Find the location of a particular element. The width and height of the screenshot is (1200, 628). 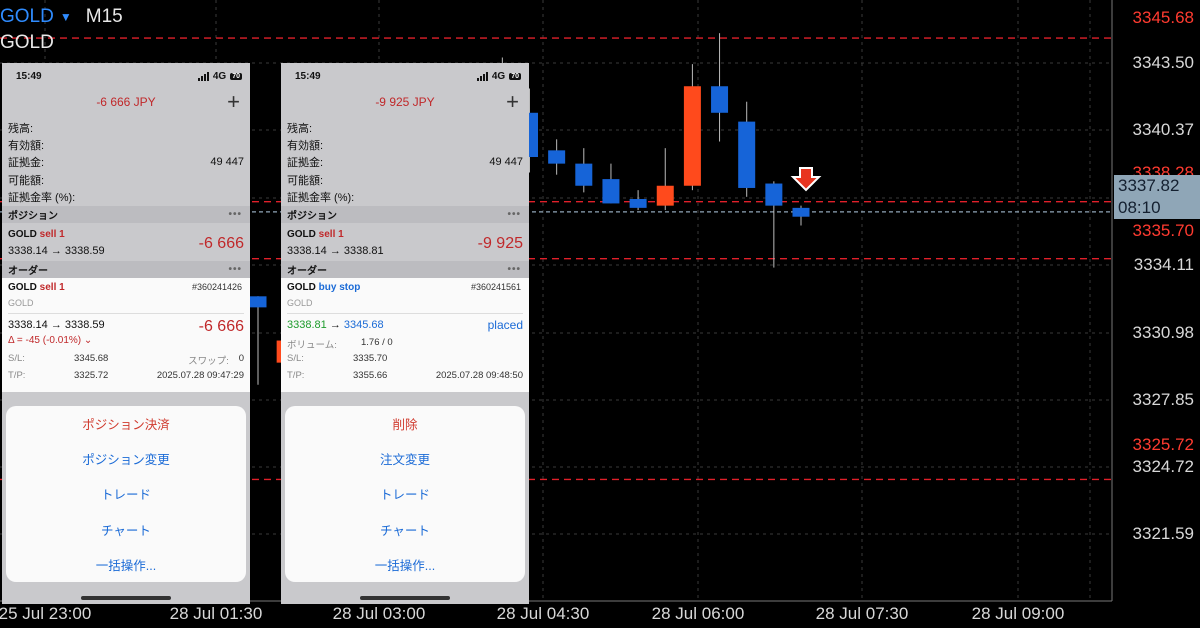

bar-countdown: 08:10 is located at coordinates (1157, 208).